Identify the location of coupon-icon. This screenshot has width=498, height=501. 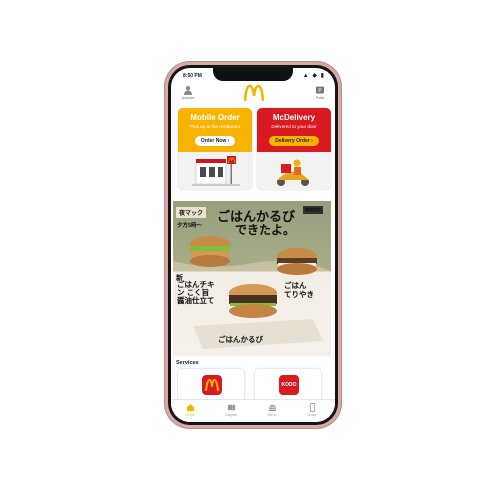
(231, 407).